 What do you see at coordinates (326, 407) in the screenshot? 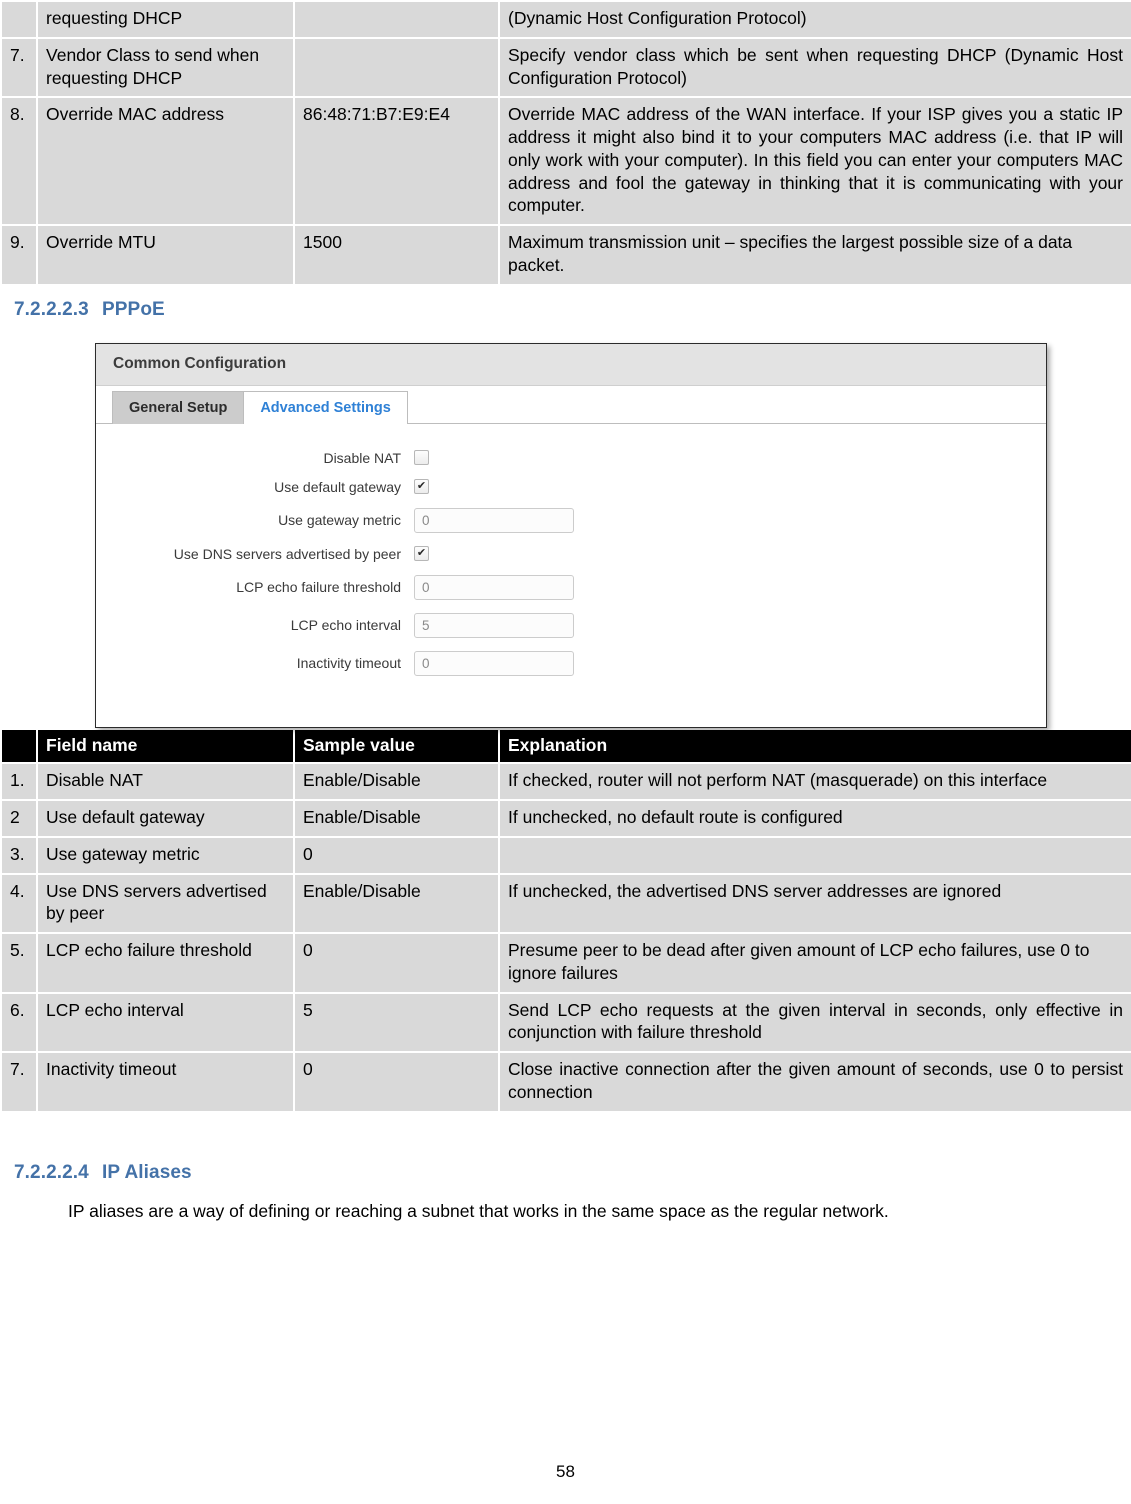
I see `tab-advanced-settings: Advanced Settings` at bounding box center [326, 407].